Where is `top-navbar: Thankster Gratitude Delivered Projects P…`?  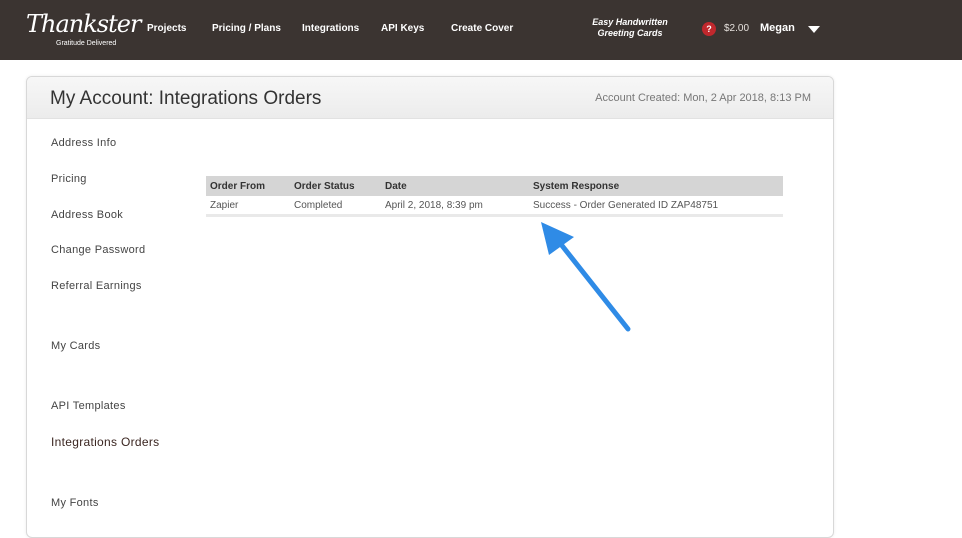 top-navbar: Thankster Gratitude Delivered Projects P… is located at coordinates (481, 30).